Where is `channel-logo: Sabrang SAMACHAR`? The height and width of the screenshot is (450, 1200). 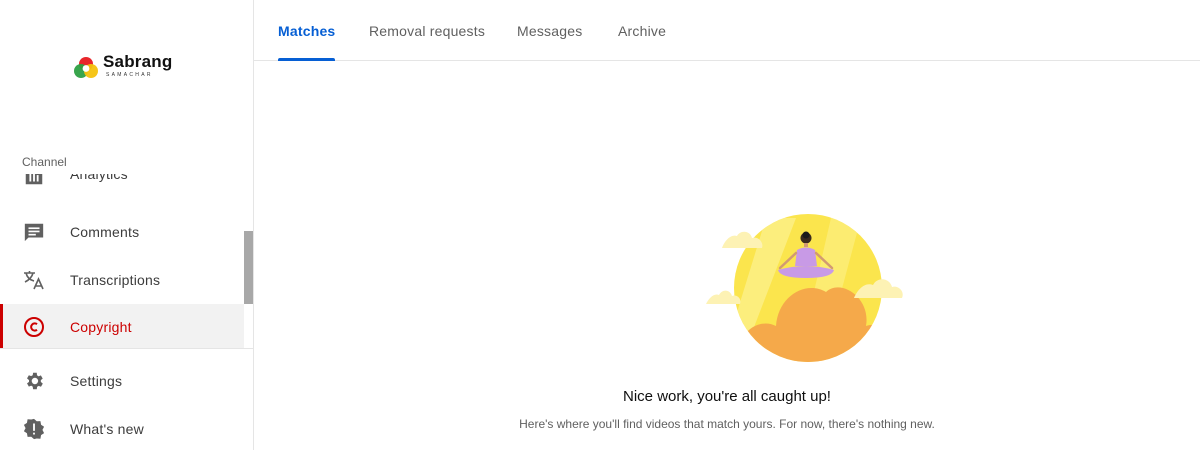 channel-logo: Sabrang SAMACHAR is located at coordinates (132, 69).